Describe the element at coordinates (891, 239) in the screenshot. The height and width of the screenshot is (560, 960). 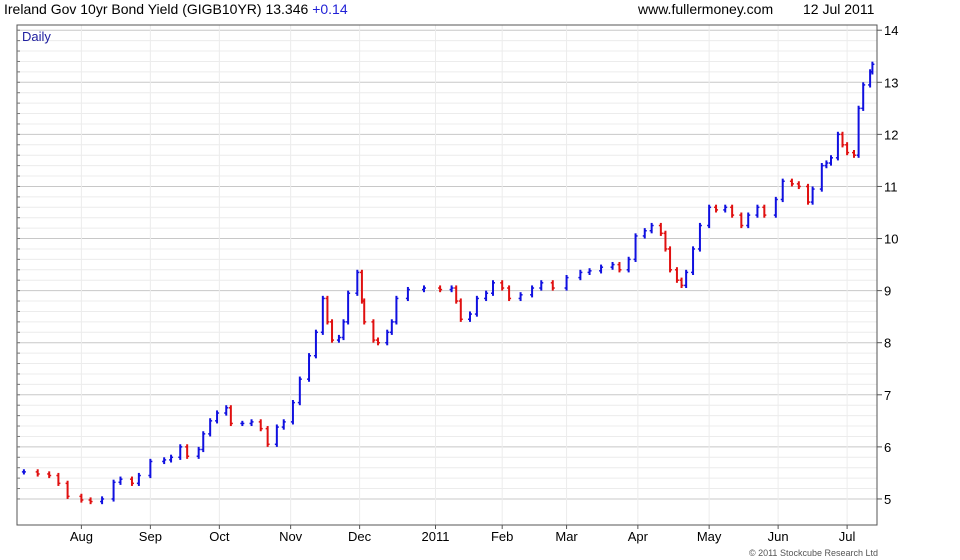
I see `y-tick-label: 10` at that location.